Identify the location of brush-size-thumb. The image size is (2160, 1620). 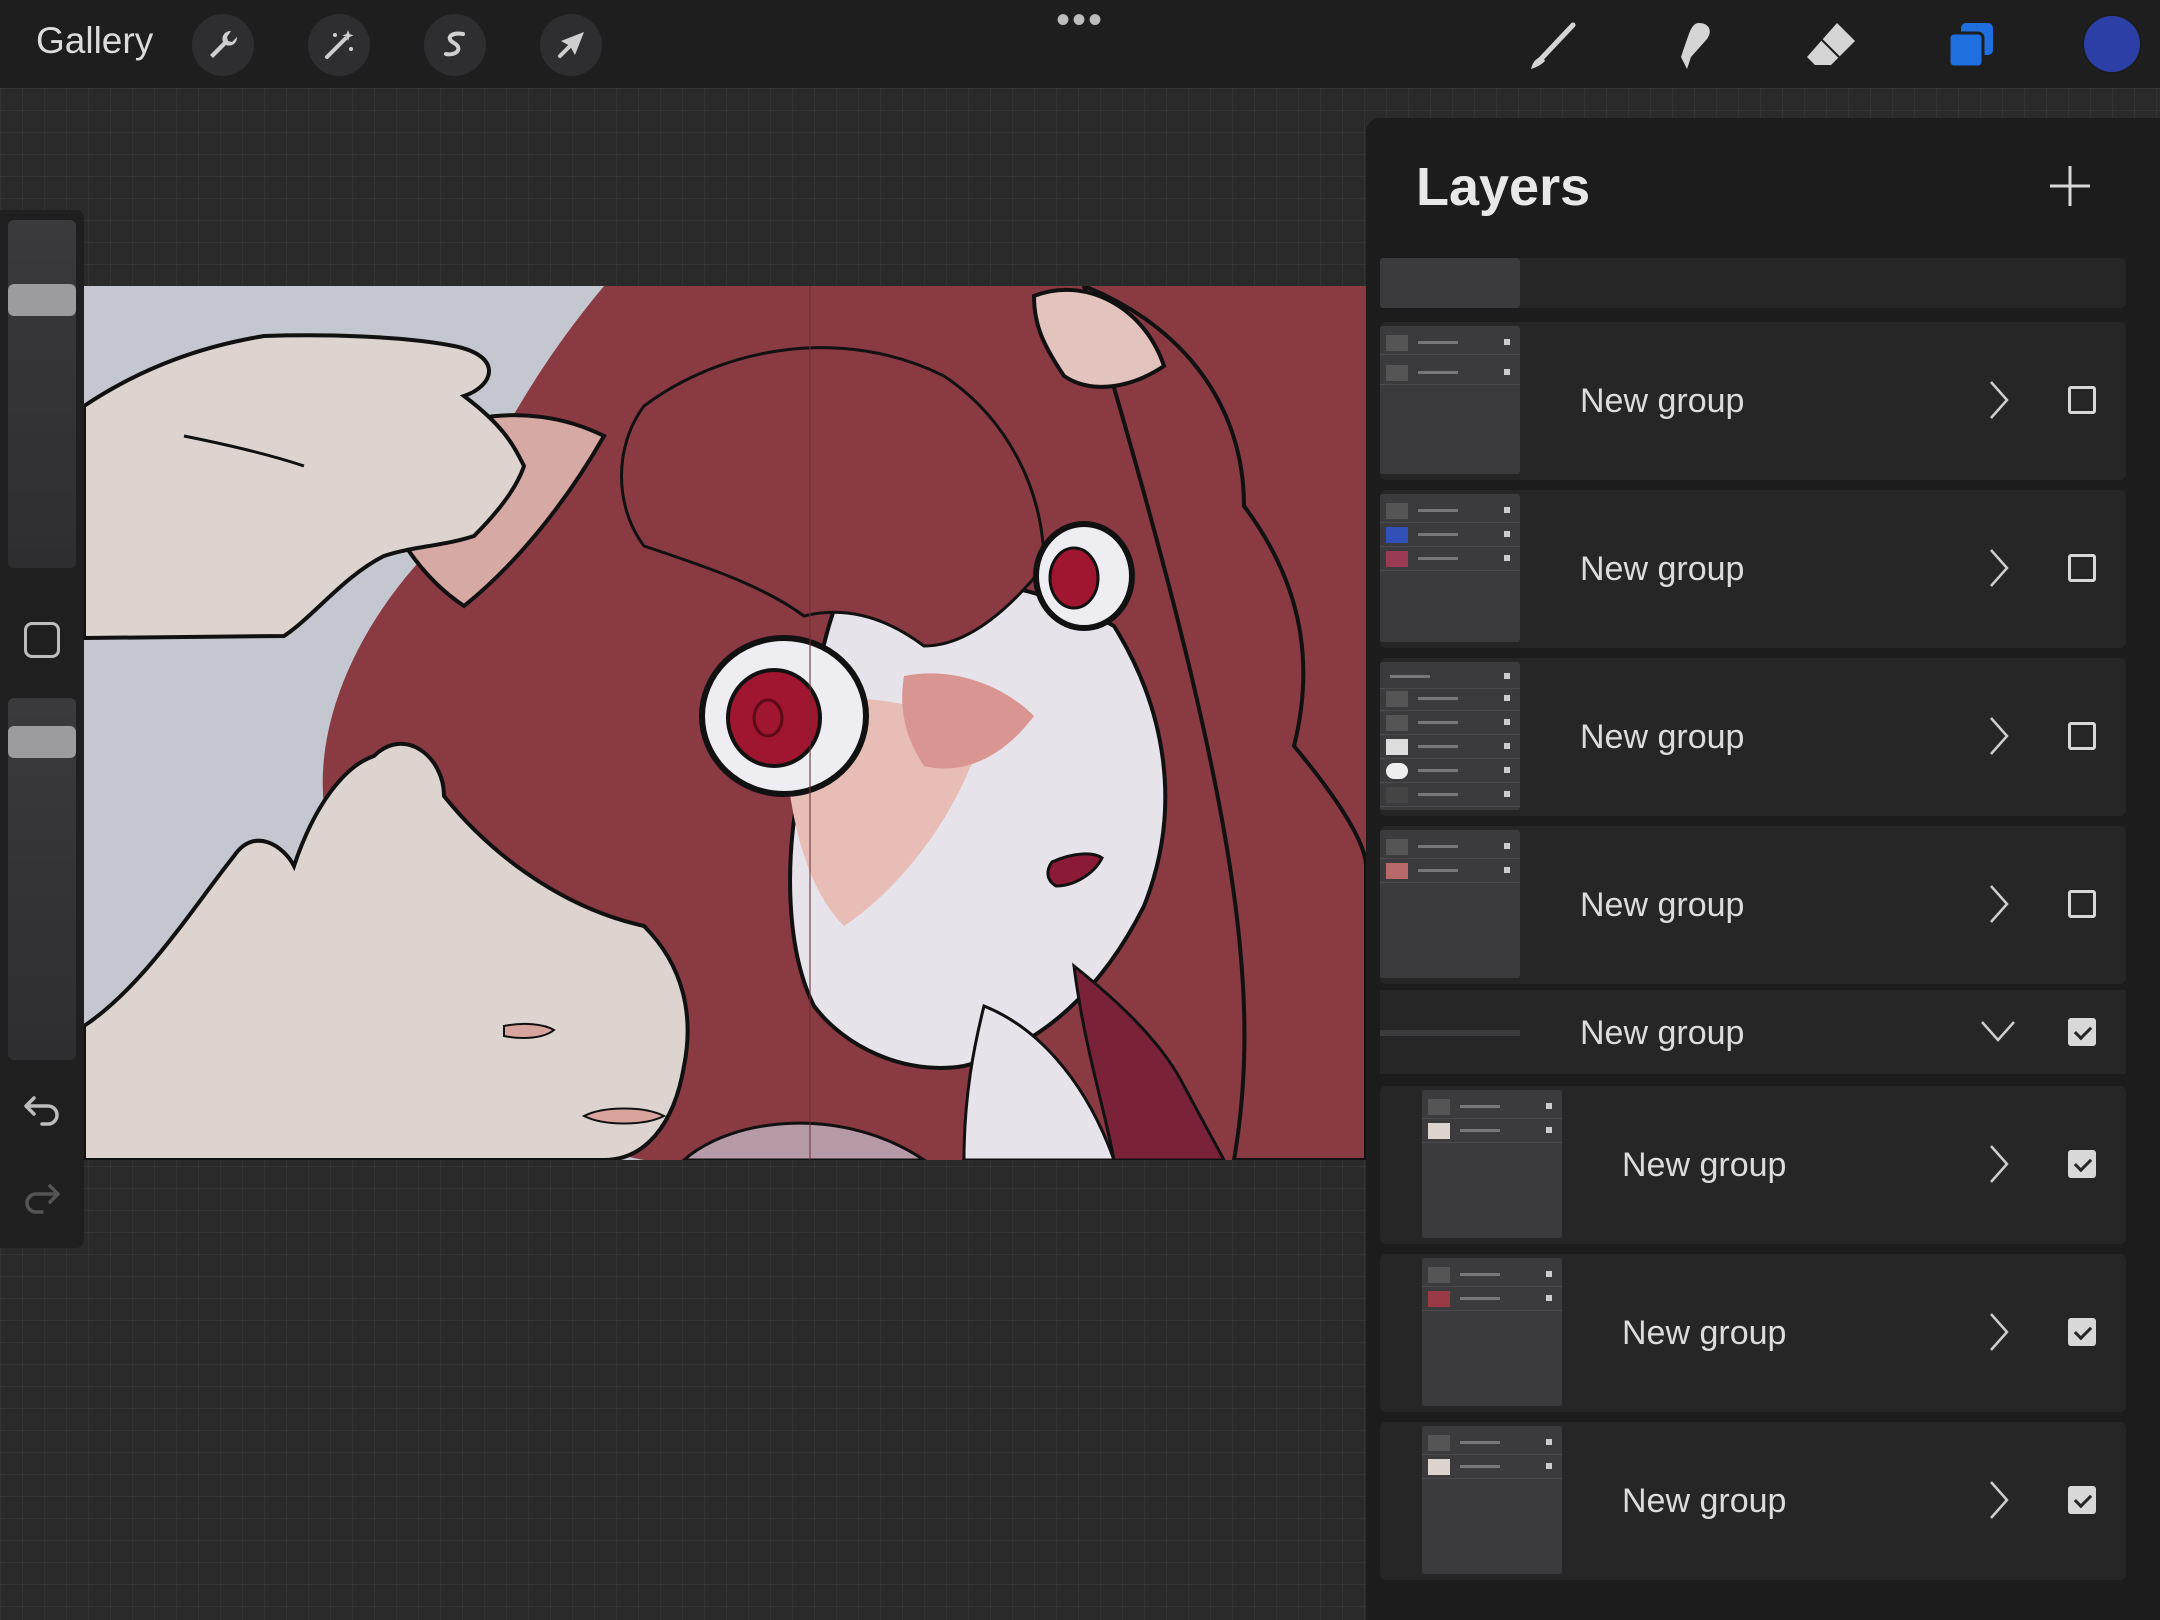
(42, 300).